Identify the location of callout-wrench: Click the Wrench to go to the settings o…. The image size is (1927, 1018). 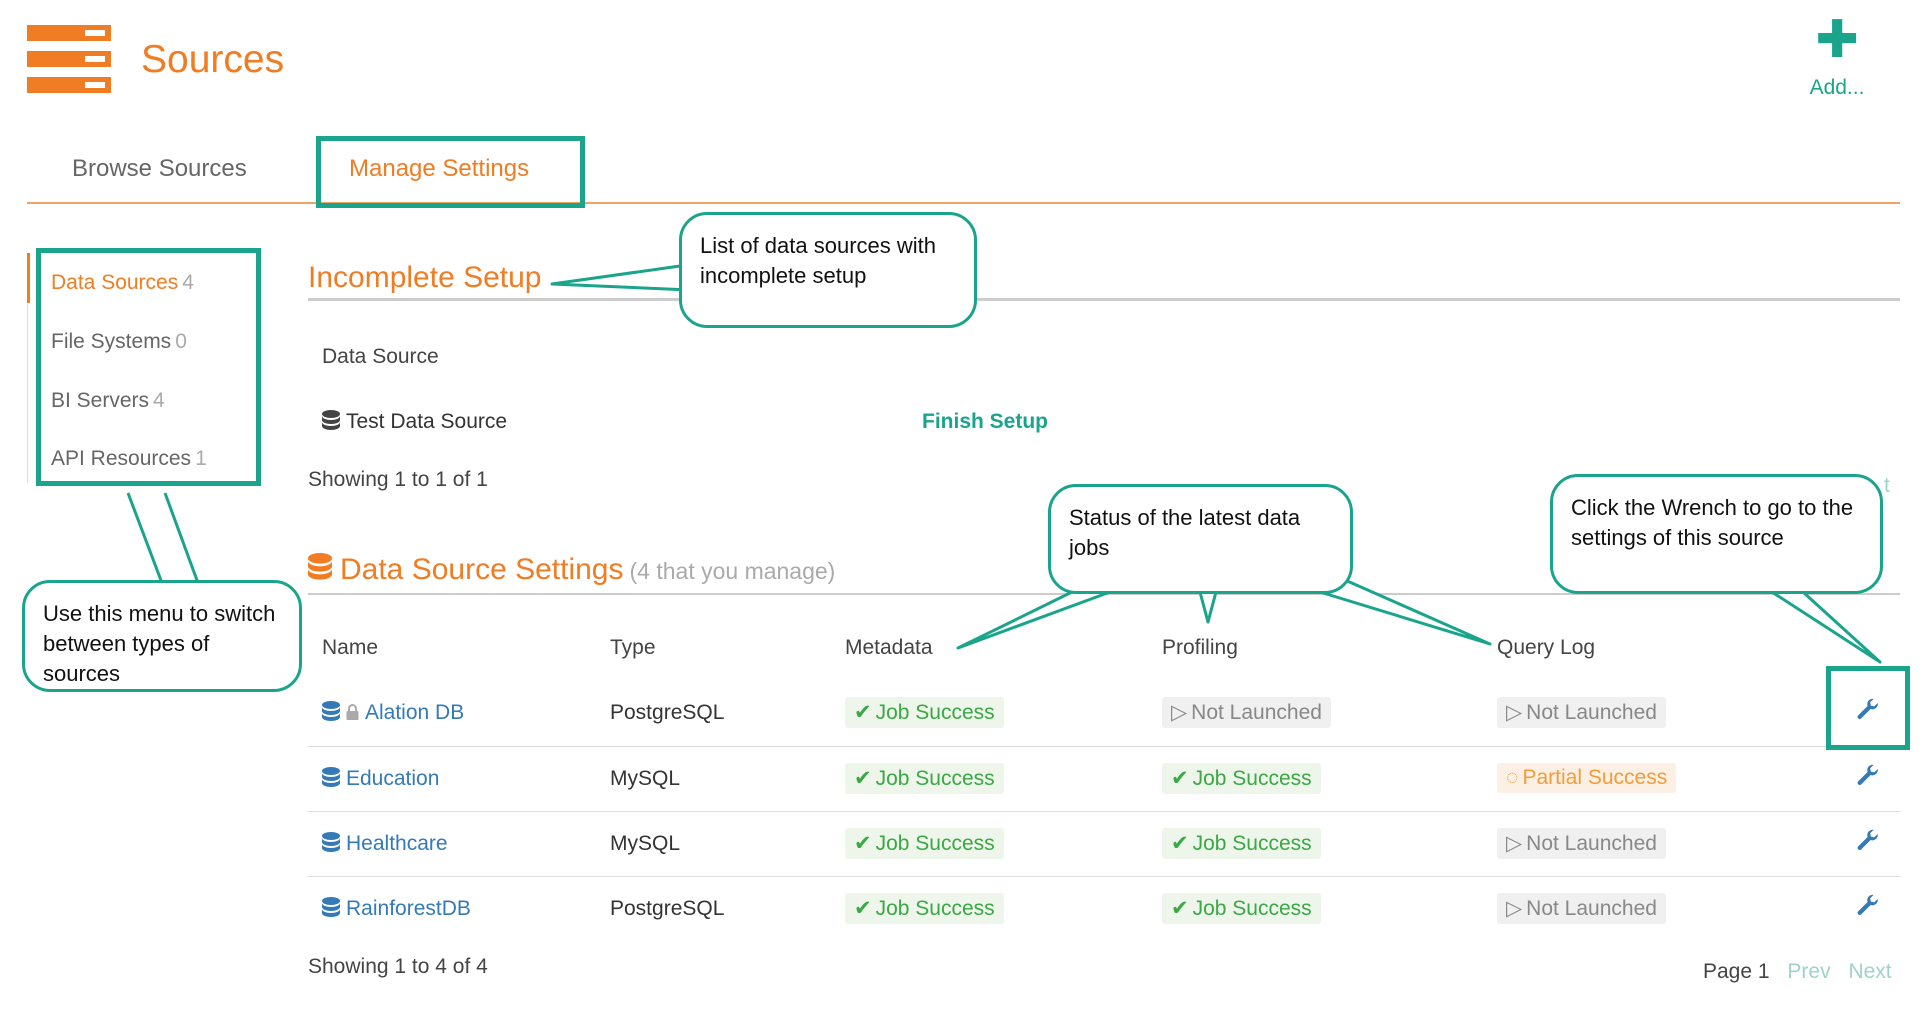
(1716, 534).